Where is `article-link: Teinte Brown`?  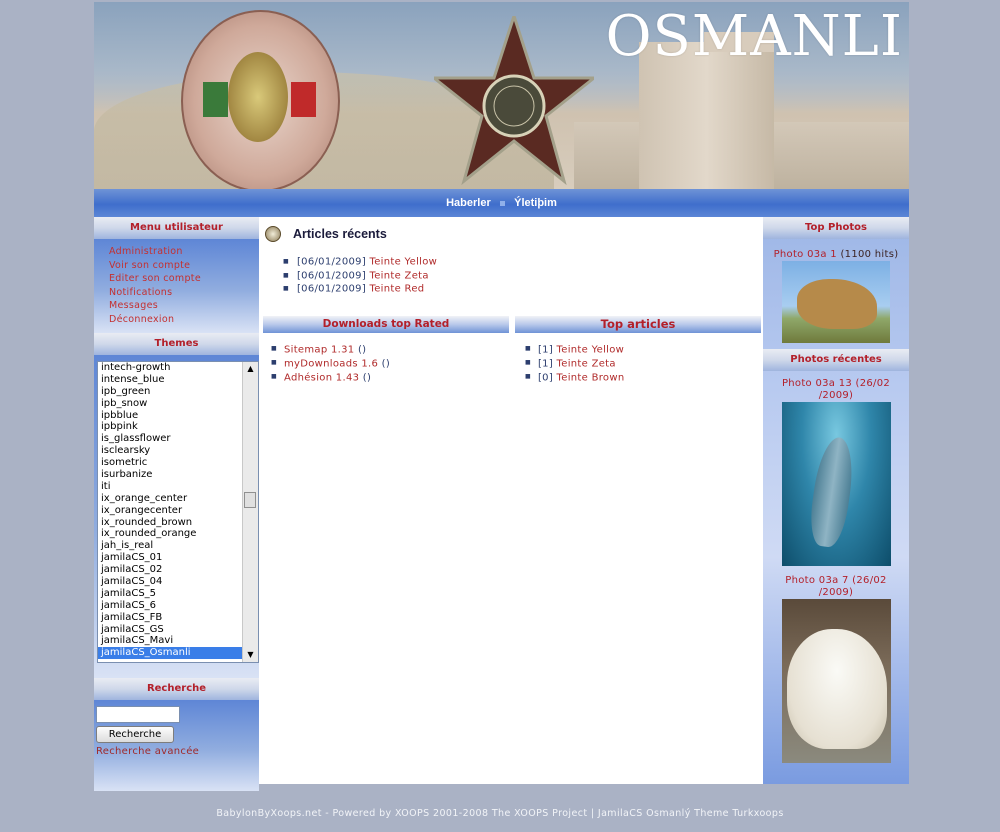 article-link: Teinte Brown is located at coordinates (591, 377).